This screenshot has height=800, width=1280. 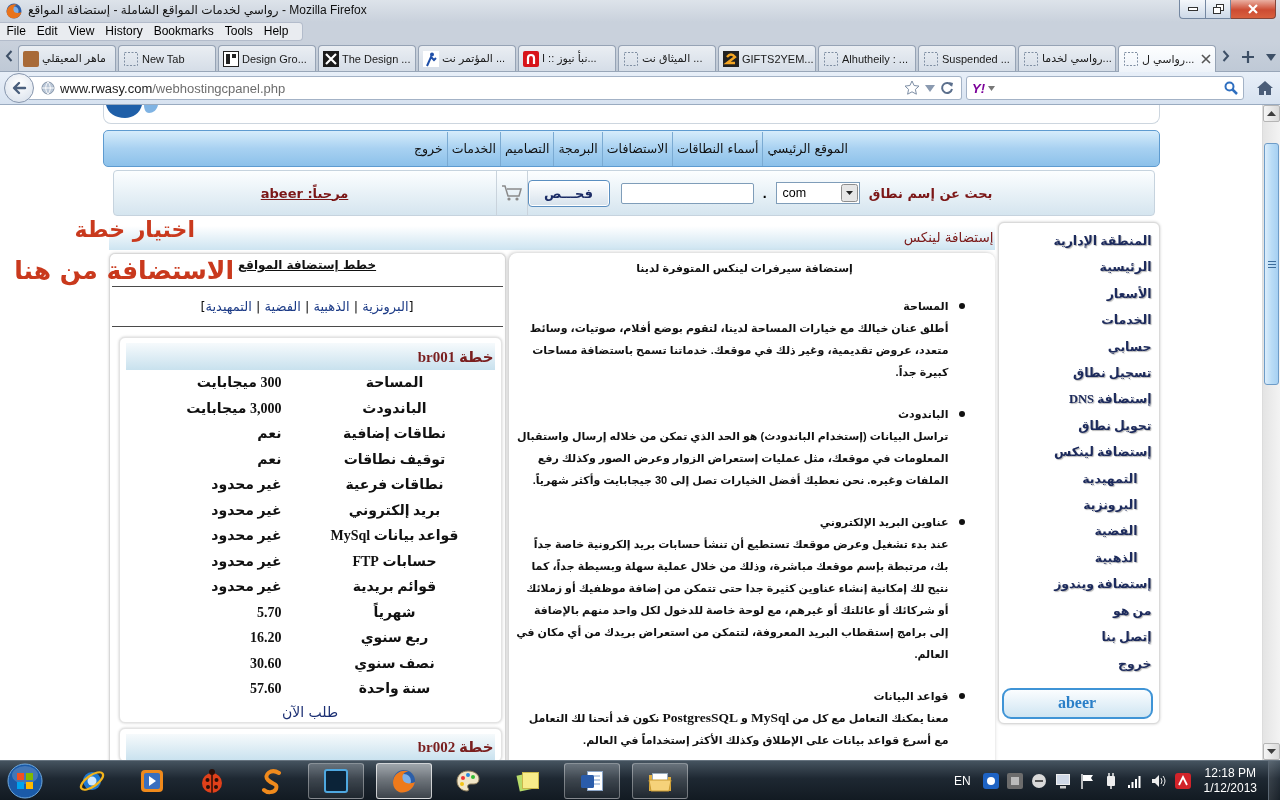 What do you see at coordinates (1077, 703) in the screenshot?
I see `user-button: abeer` at bounding box center [1077, 703].